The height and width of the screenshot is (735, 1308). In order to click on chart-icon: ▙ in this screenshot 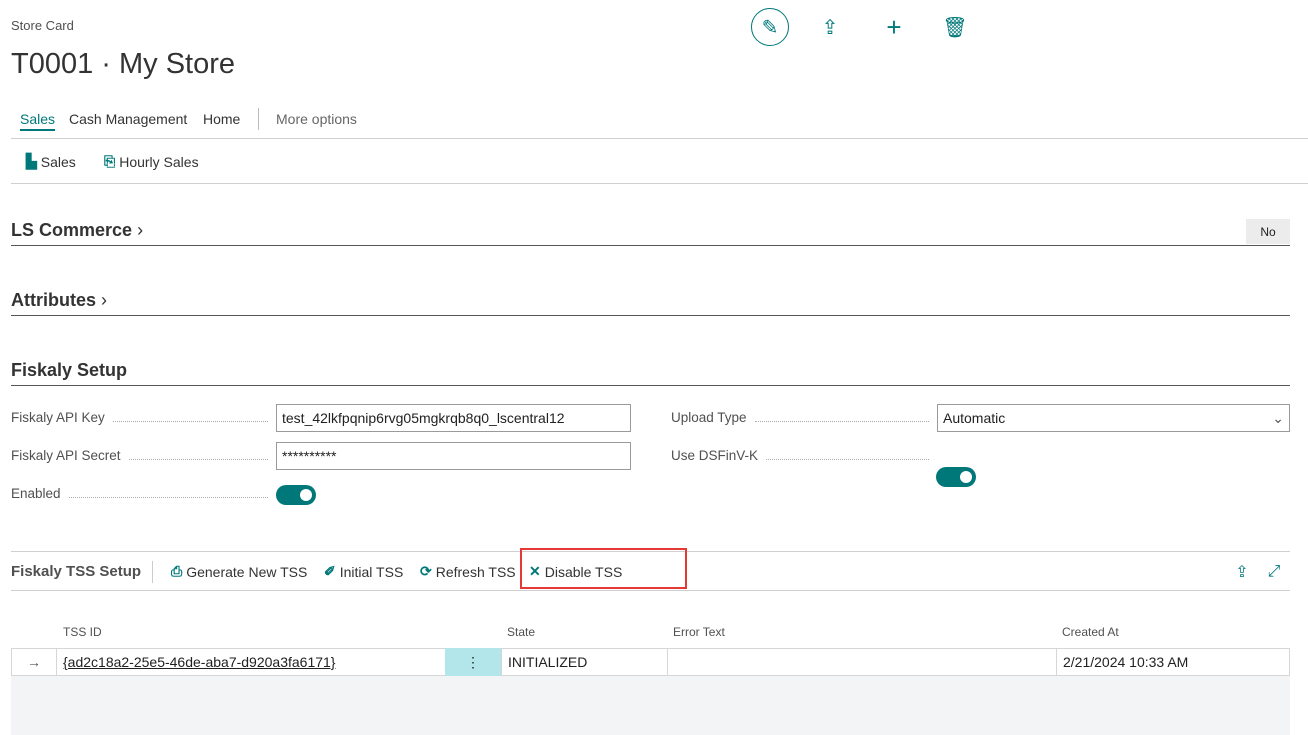, I will do `click(31, 161)`.